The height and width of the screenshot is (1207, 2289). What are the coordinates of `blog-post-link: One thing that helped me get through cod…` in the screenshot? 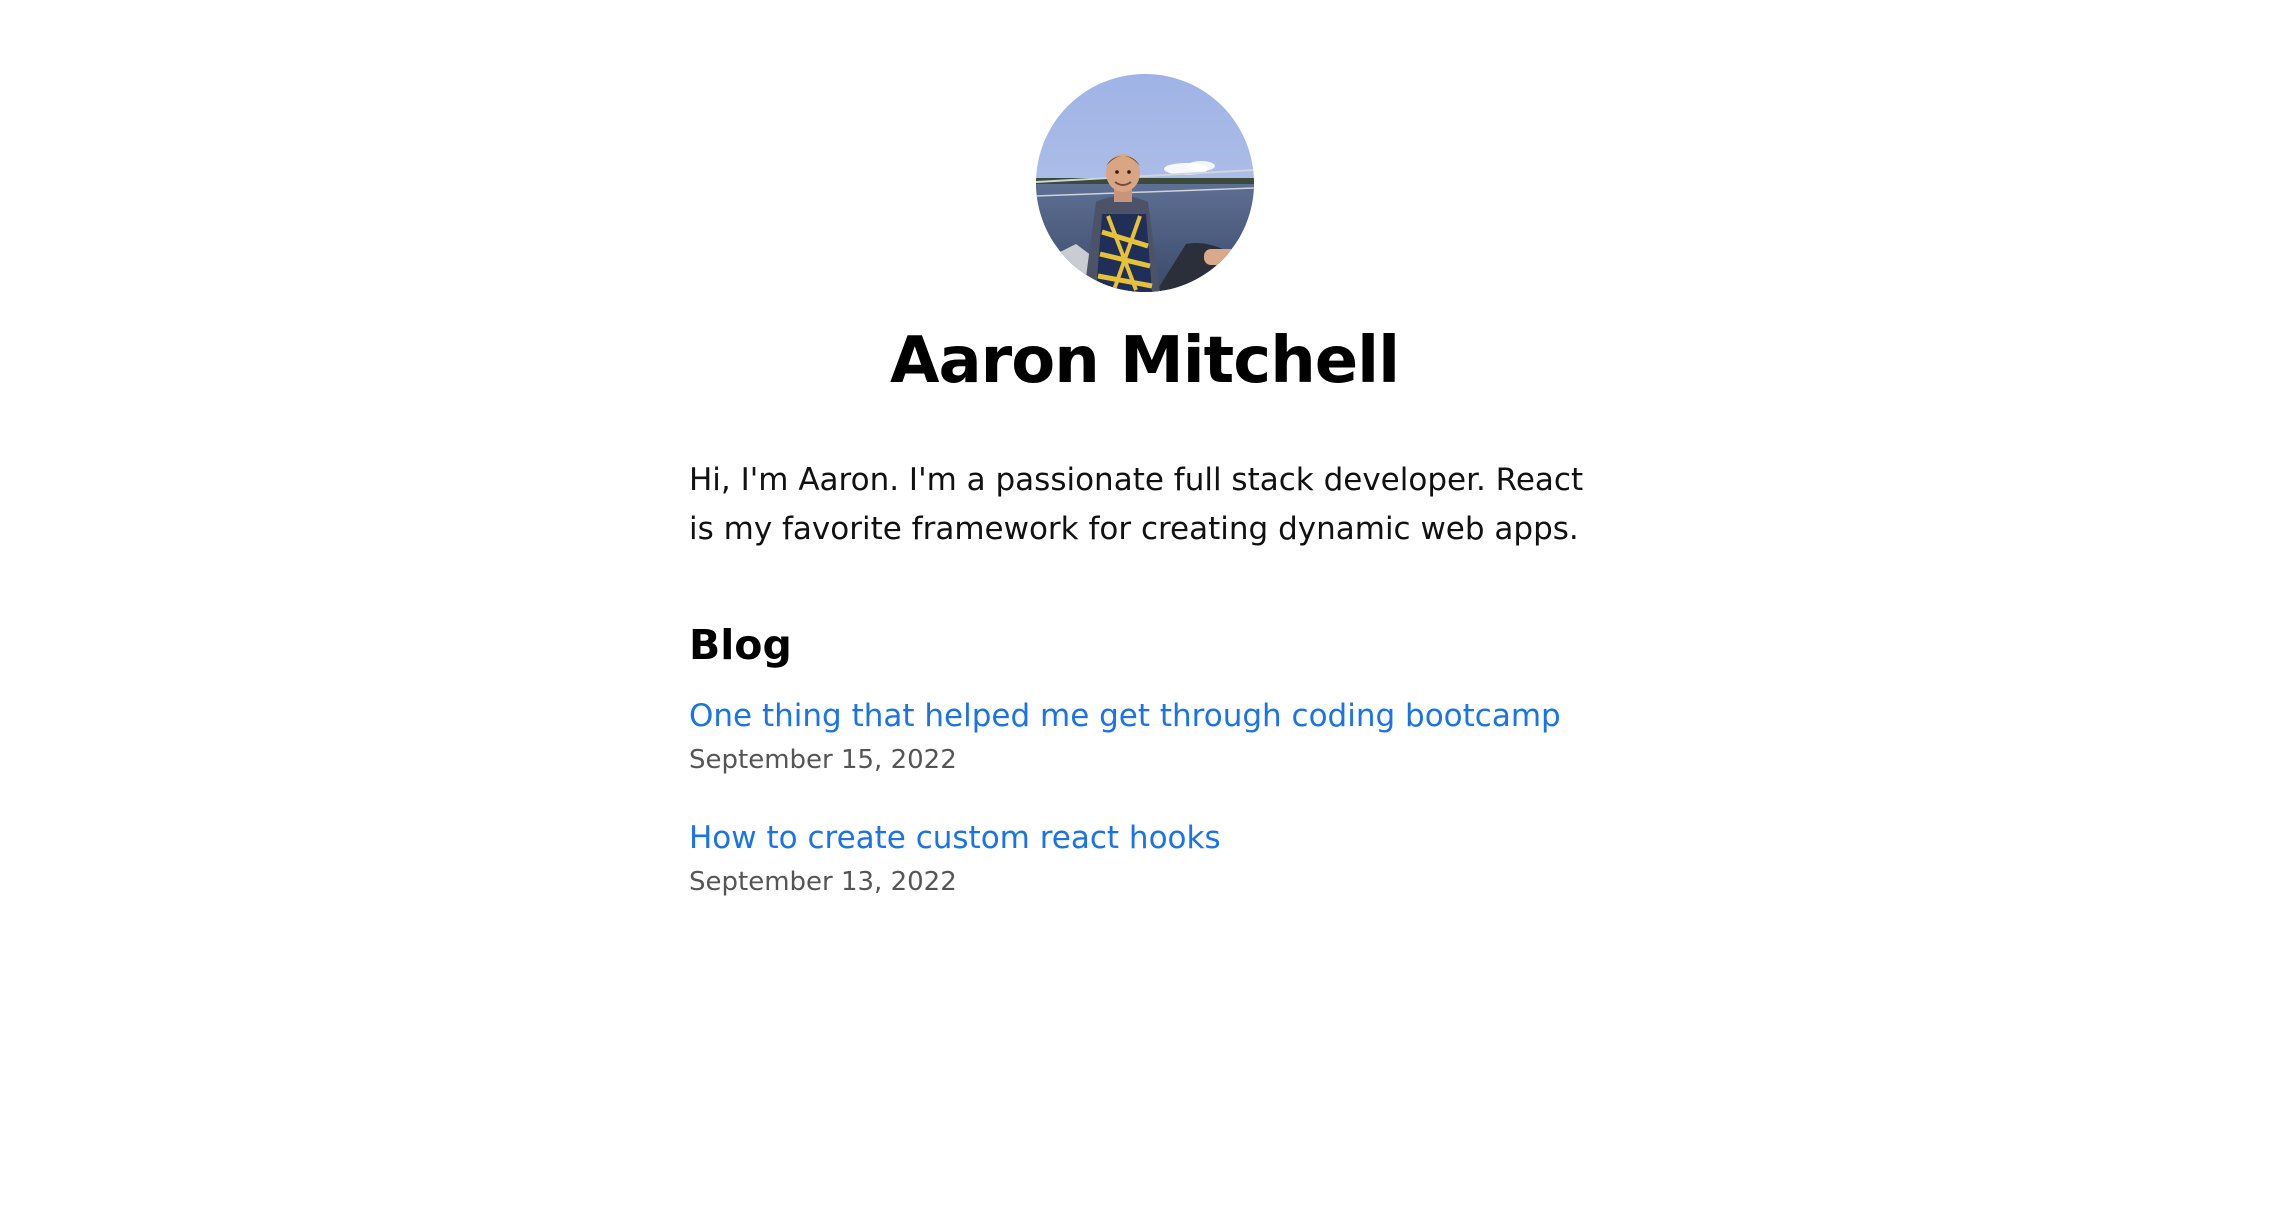 It's located at (1149, 716).